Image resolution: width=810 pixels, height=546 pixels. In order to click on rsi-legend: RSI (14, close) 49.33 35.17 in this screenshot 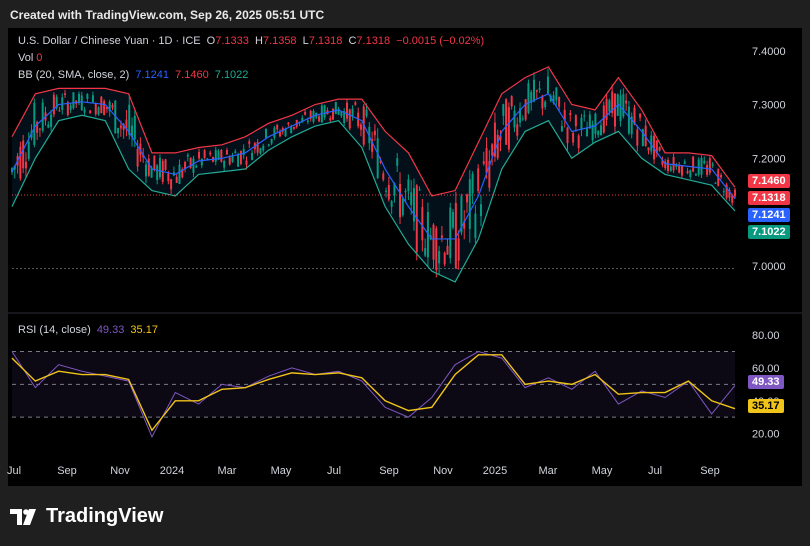, I will do `click(89, 330)`.